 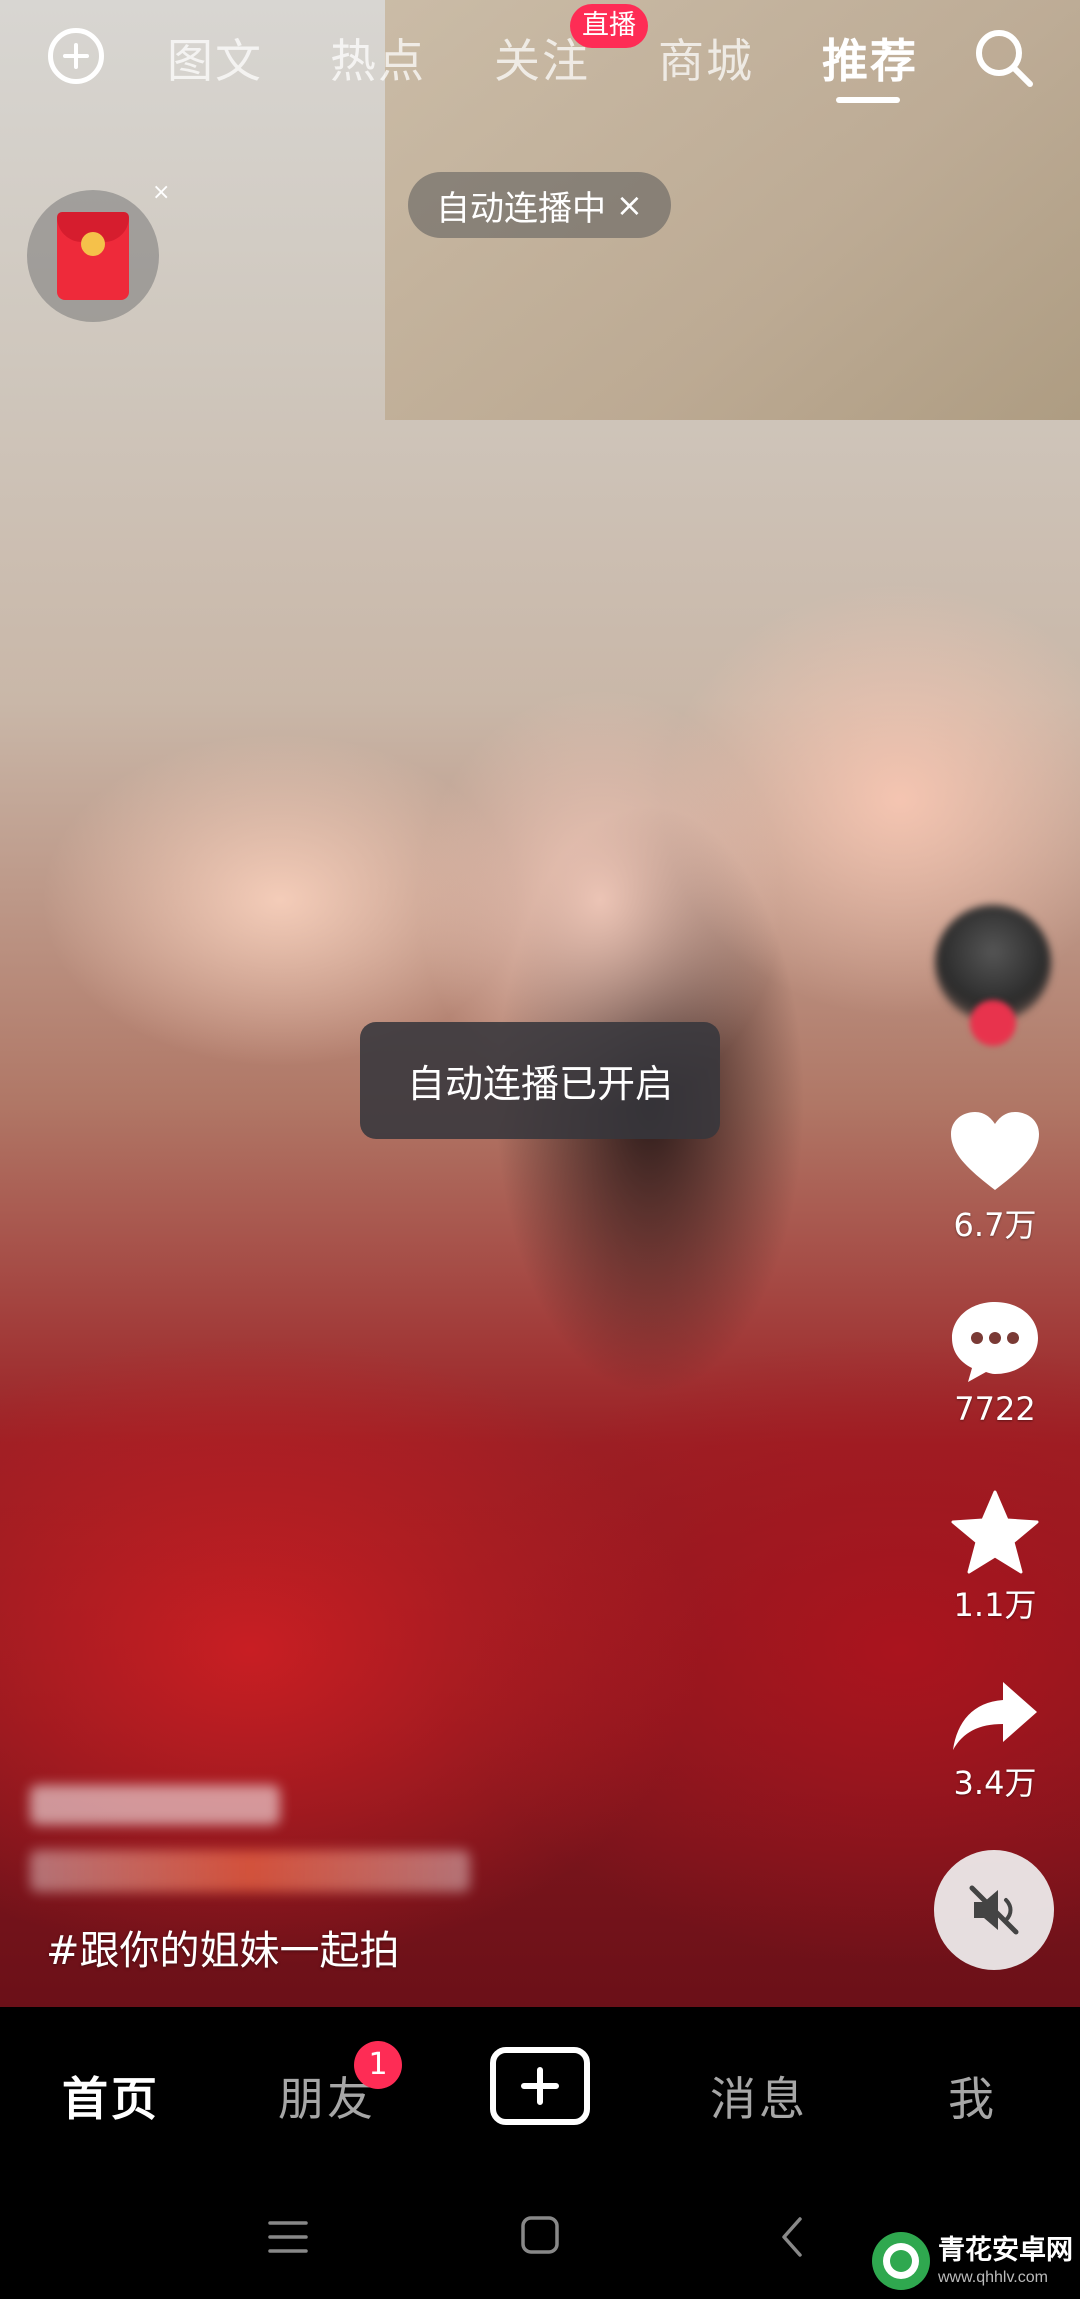 I want to click on speaker-muted-icon, so click(x=994, y=1910).